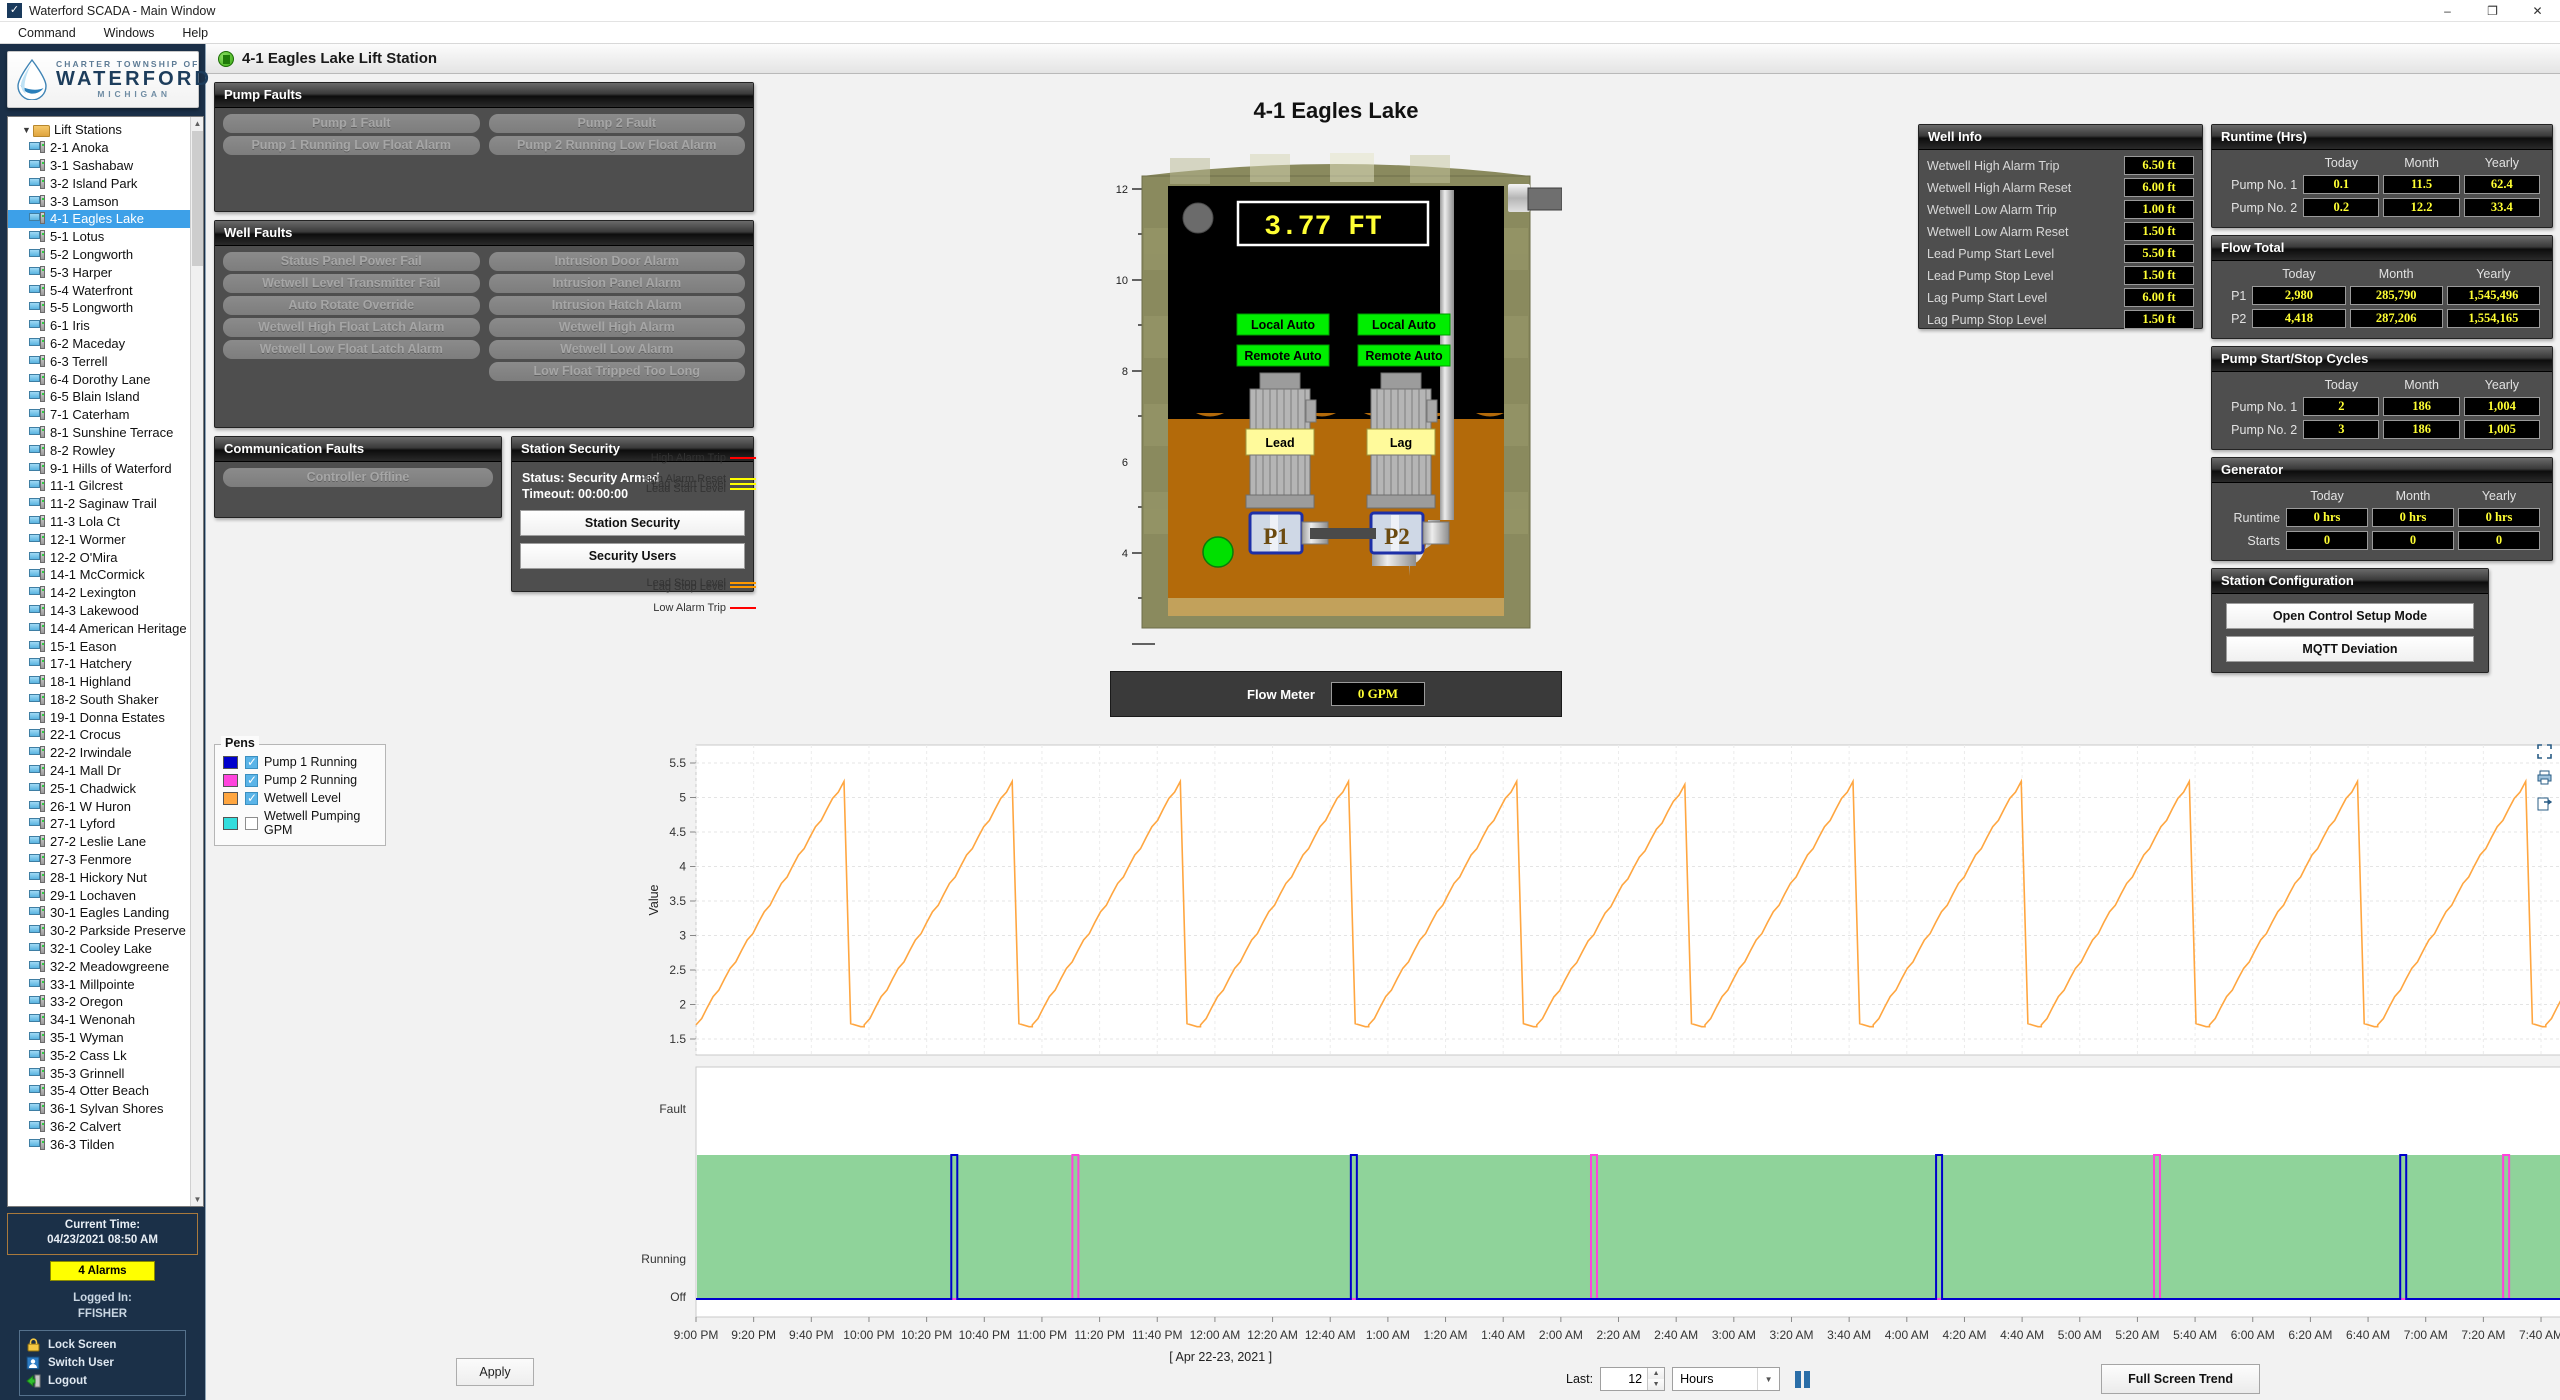 The image size is (2560, 1400). Describe the element at coordinates (102, 1381) in the screenshot. I see `logout-action: Logout` at that location.